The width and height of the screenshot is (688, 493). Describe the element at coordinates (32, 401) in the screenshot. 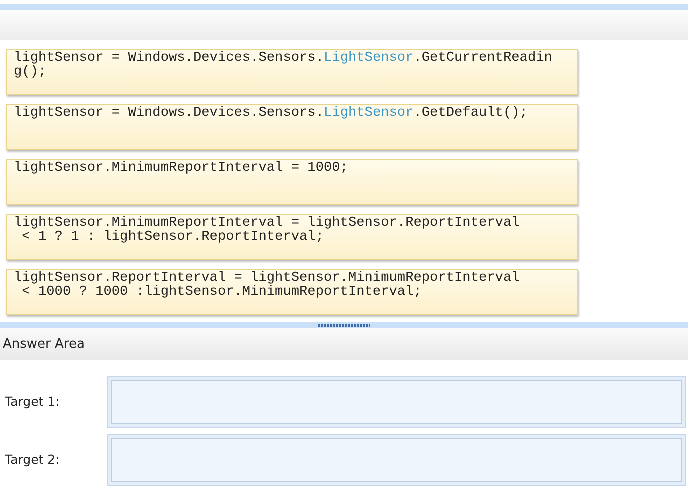

I see `target-label: Target 1:` at that location.